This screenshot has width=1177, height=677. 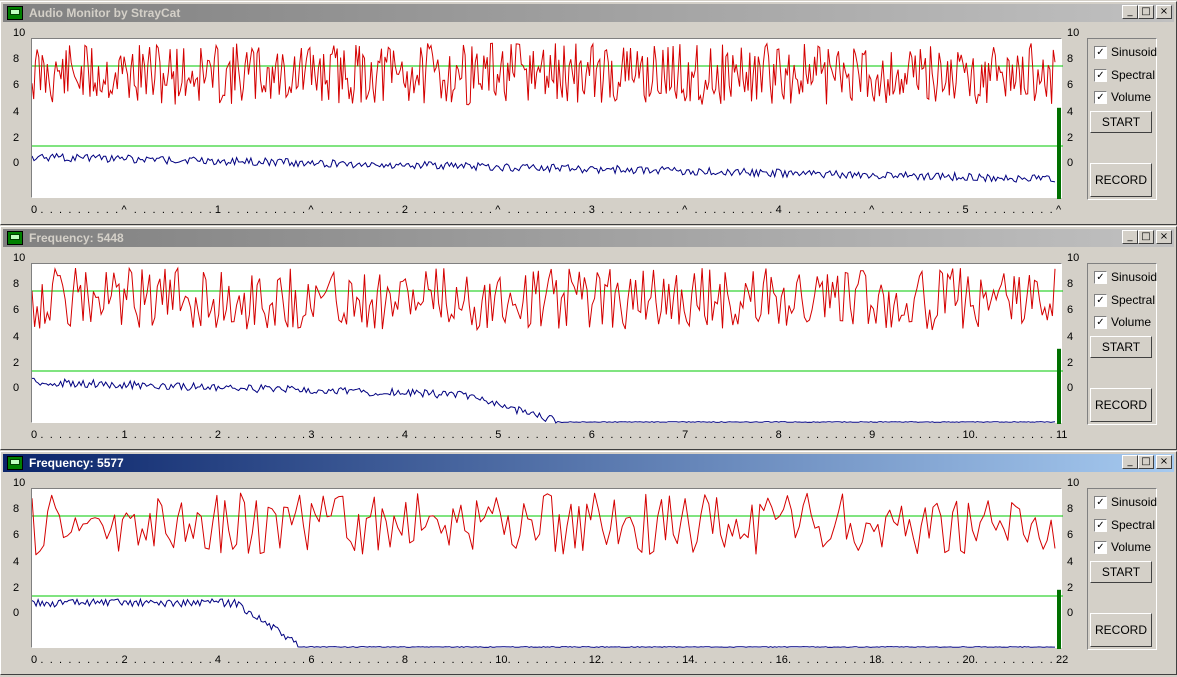 I want to click on x-tick-label: 11, so click(x=1062, y=435).